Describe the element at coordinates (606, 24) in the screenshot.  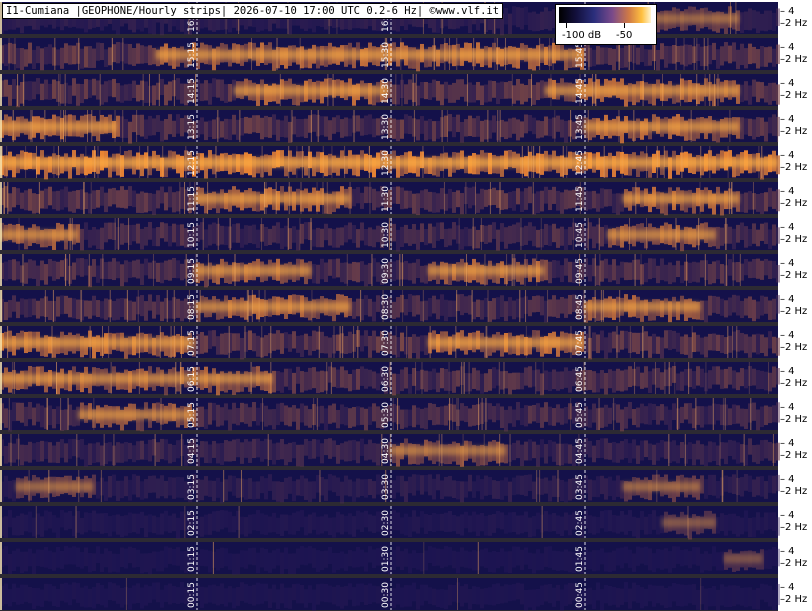
I see `color-legend: -100 dB -50` at that location.